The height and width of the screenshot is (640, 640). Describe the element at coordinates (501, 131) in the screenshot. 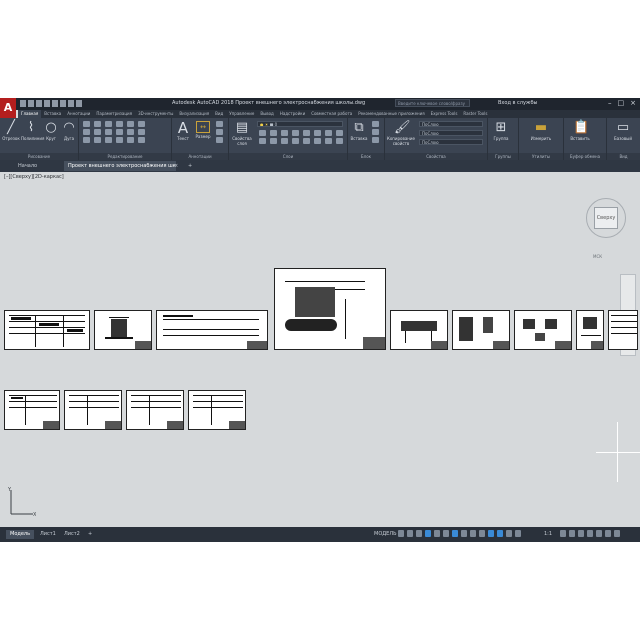

I see `group-button: ⊞ Группа` at that location.